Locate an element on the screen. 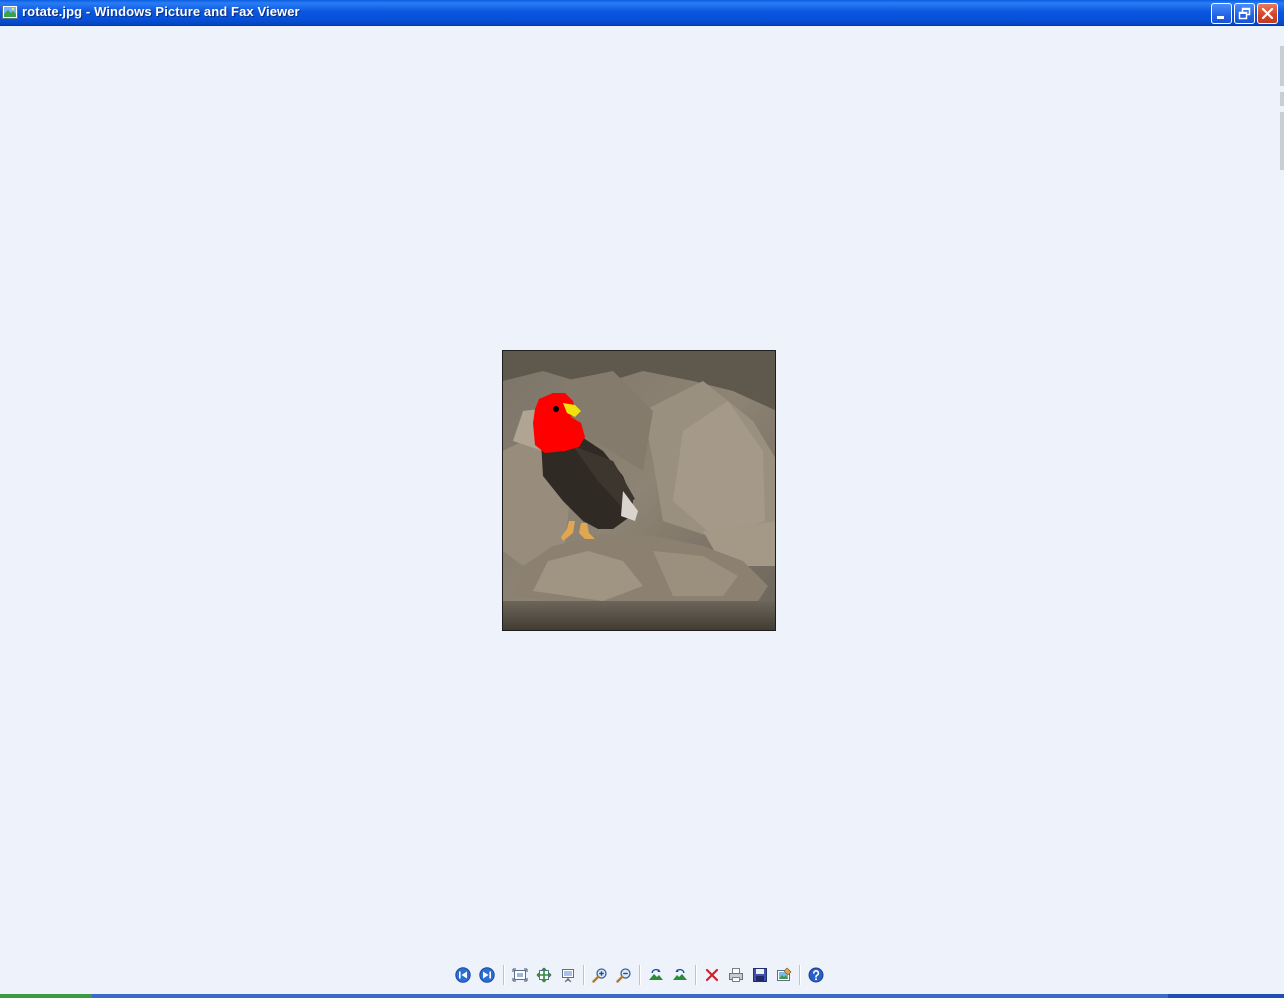 This screenshot has height=998, width=1284. rotate-counterclockwise-button is located at coordinates (680, 975).